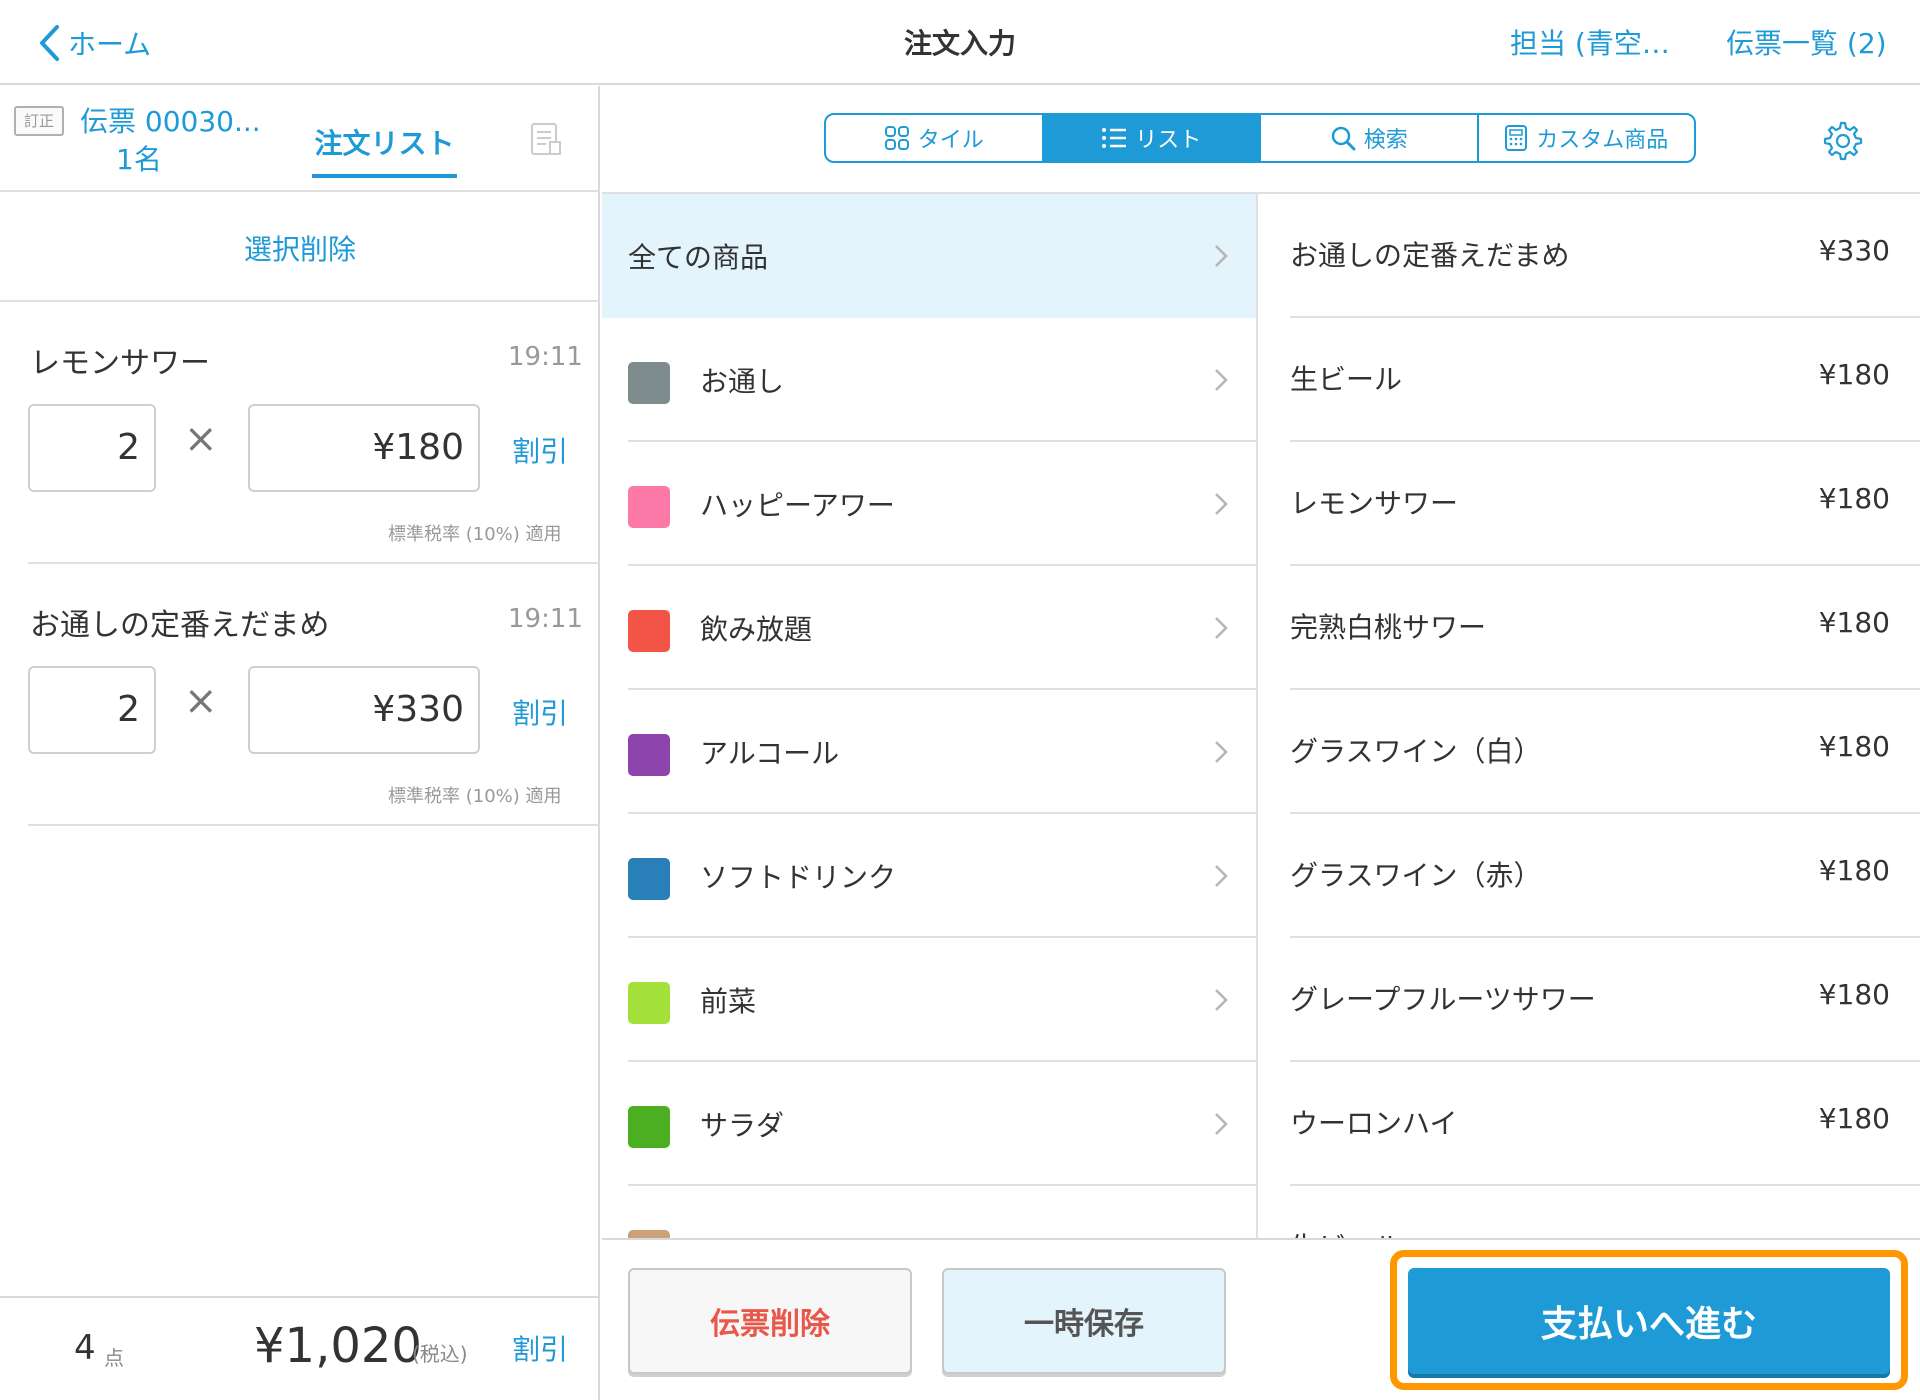 The image size is (1920, 1400). What do you see at coordinates (1168, 140) in the screenshot?
I see `tab-list-label: リスト` at bounding box center [1168, 140].